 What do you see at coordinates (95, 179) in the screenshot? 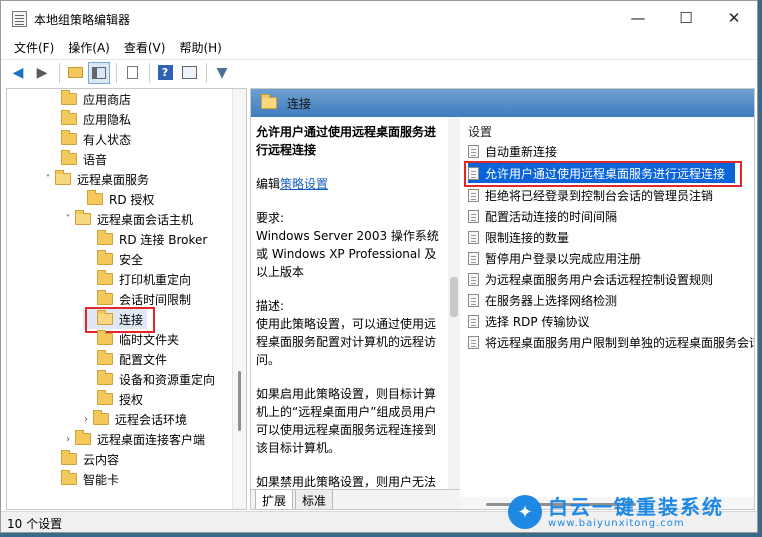
I see `tree-item-remote-desktop-services: ˅ 远程桌面服务` at bounding box center [95, 179].